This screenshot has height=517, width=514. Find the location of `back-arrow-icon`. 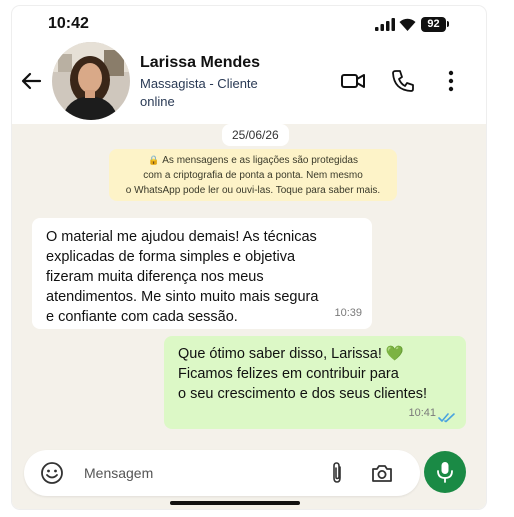

back-arrow-icon is located at coordinates (31, 81).